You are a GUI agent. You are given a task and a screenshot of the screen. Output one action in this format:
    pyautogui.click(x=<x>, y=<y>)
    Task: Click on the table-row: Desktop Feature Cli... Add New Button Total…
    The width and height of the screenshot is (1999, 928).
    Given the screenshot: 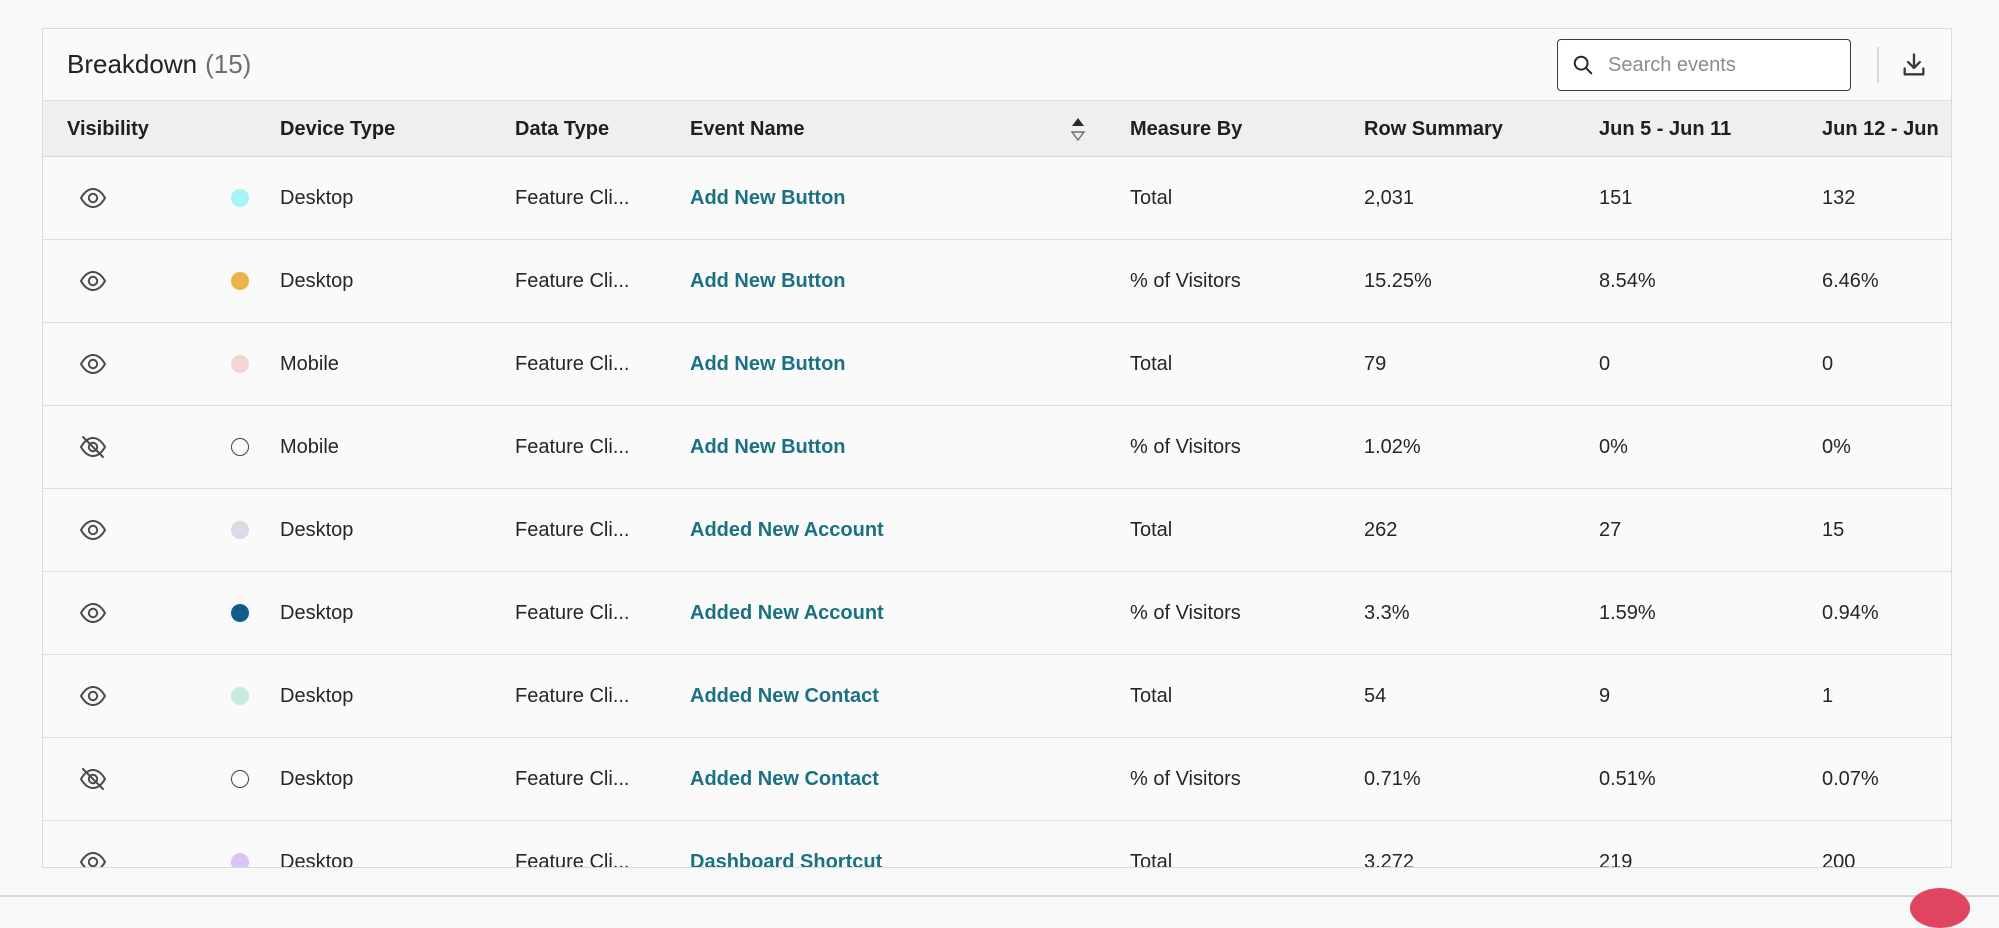 What is the action you would take?
    pyautogui.click(x=997, y=198)
    